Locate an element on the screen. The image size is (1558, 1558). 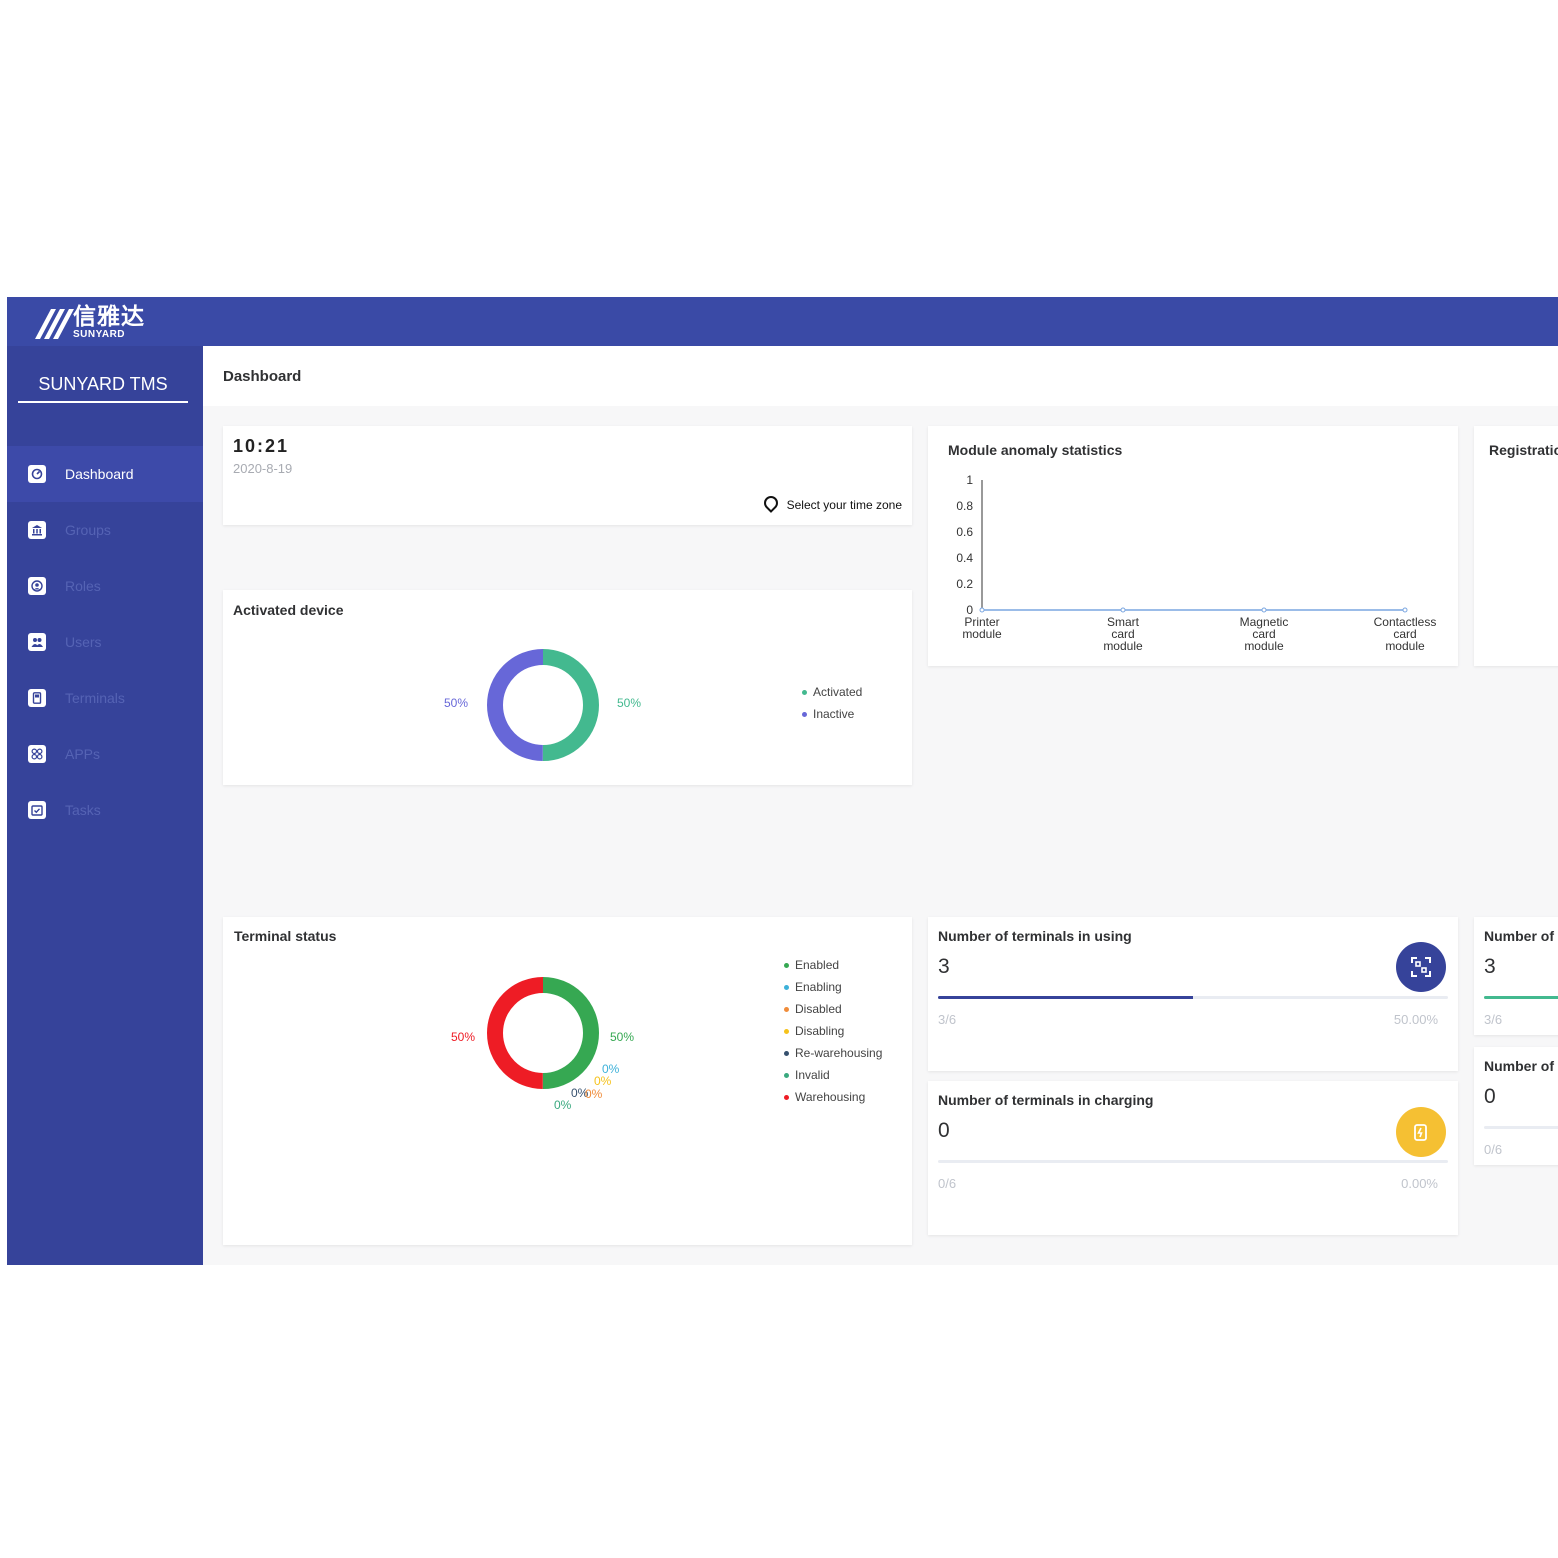
card-title: Activated device is located at coordinates (288, 610).